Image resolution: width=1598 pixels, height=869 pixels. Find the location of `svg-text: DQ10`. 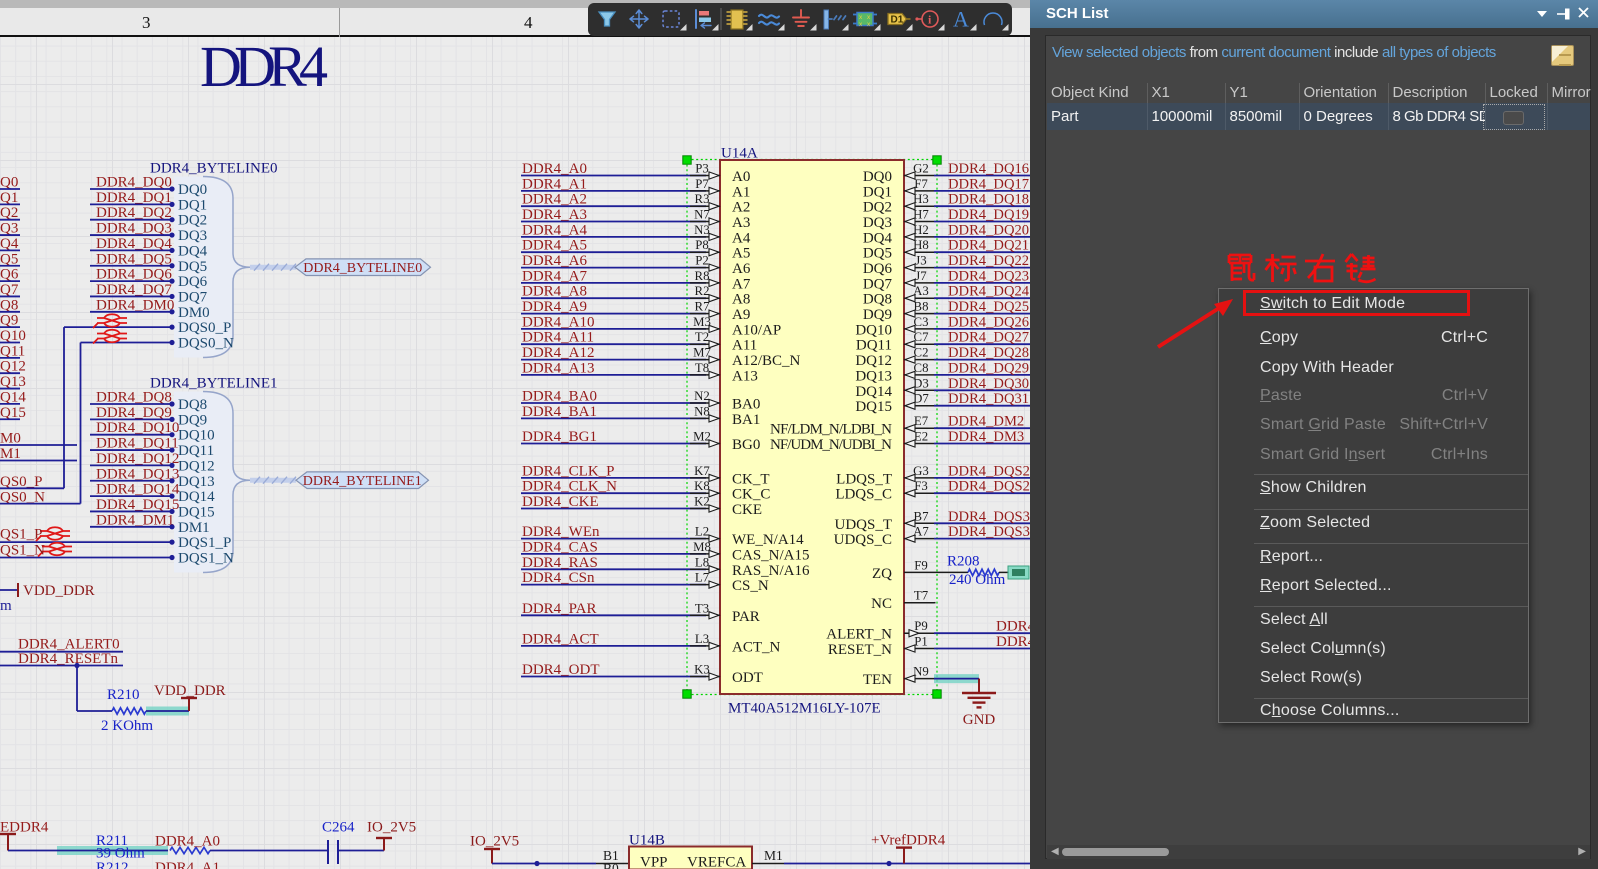

svg-text: DQ10 is located at coordinates (873, 330).